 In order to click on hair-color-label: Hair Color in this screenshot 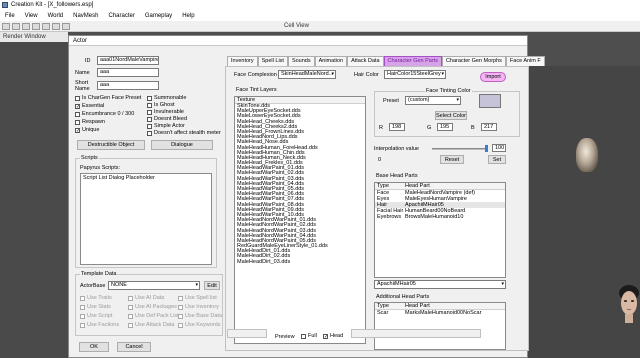, I will do `click(366, 75)`.